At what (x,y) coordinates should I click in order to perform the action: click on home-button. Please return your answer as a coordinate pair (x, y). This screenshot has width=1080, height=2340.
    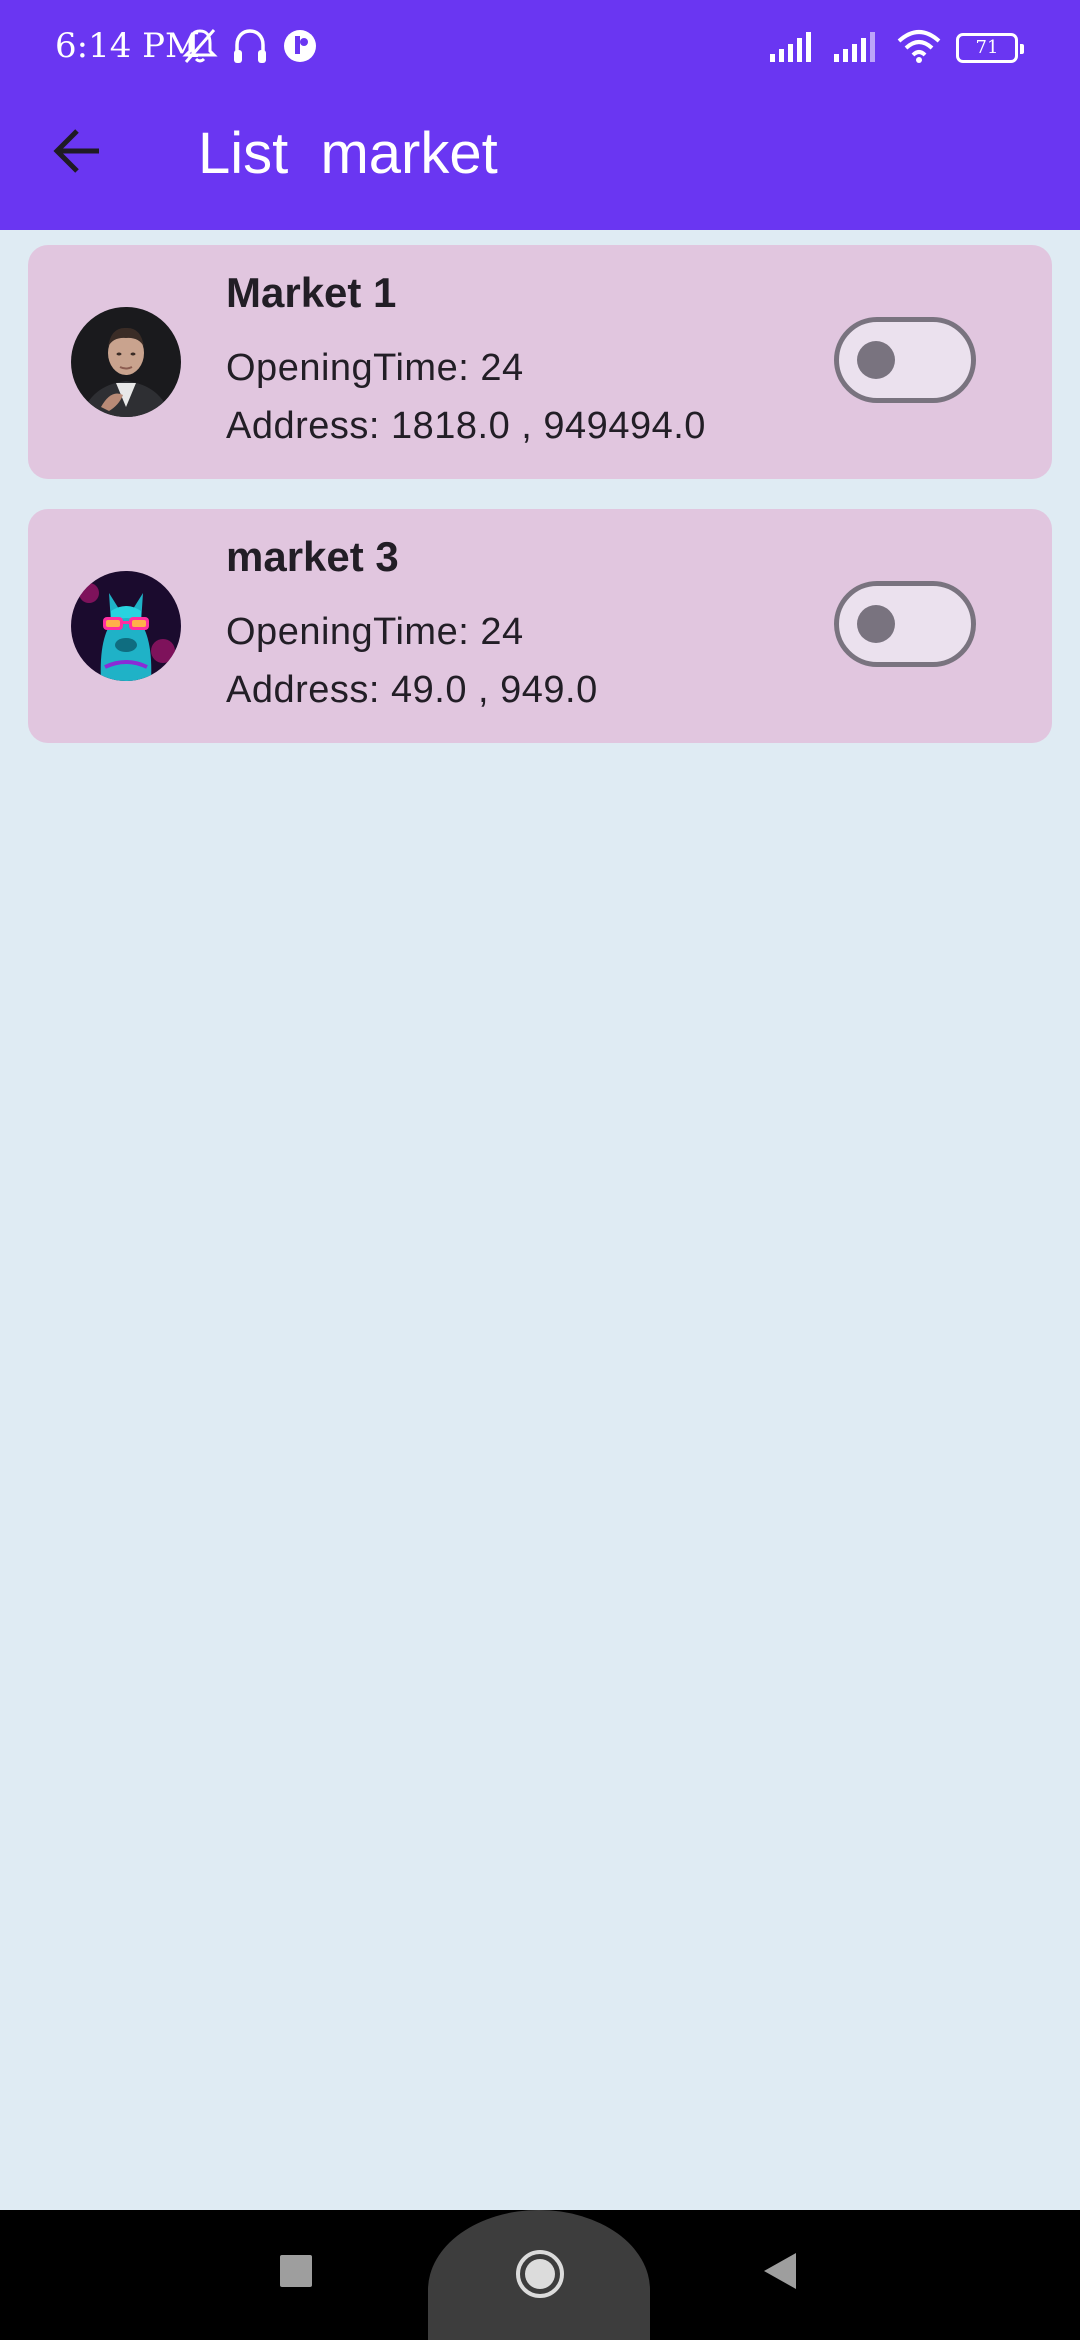
    Looking at the image, I should click on (540, 2276).